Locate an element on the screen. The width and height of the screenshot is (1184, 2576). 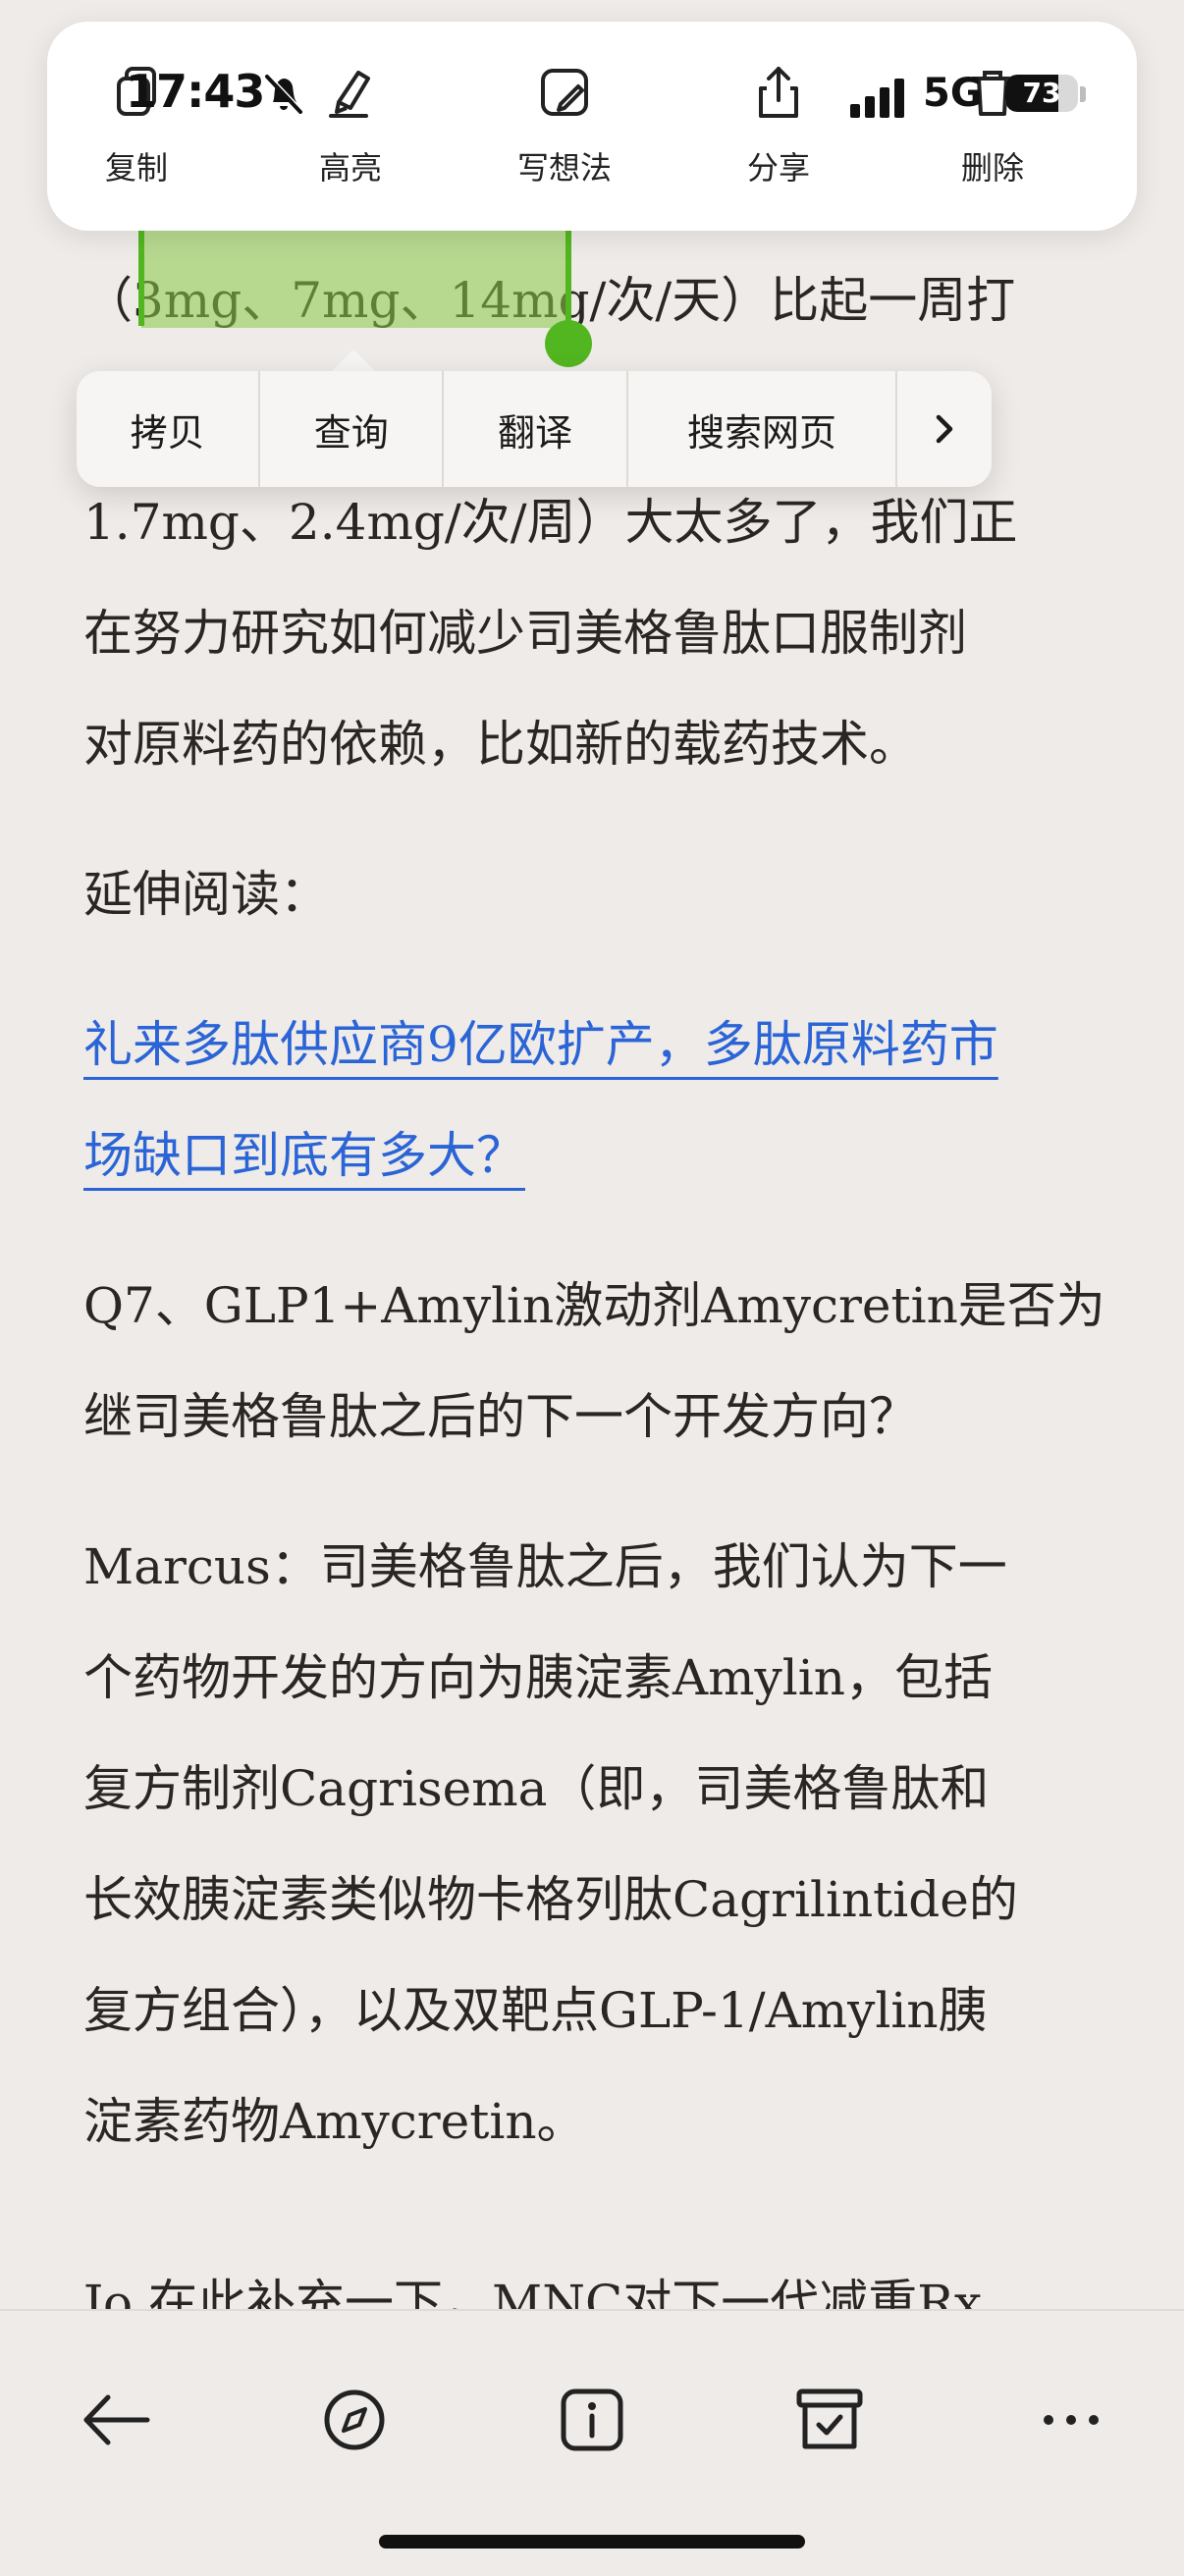
copy-label: 复制 is located at coordinates (136, 168).